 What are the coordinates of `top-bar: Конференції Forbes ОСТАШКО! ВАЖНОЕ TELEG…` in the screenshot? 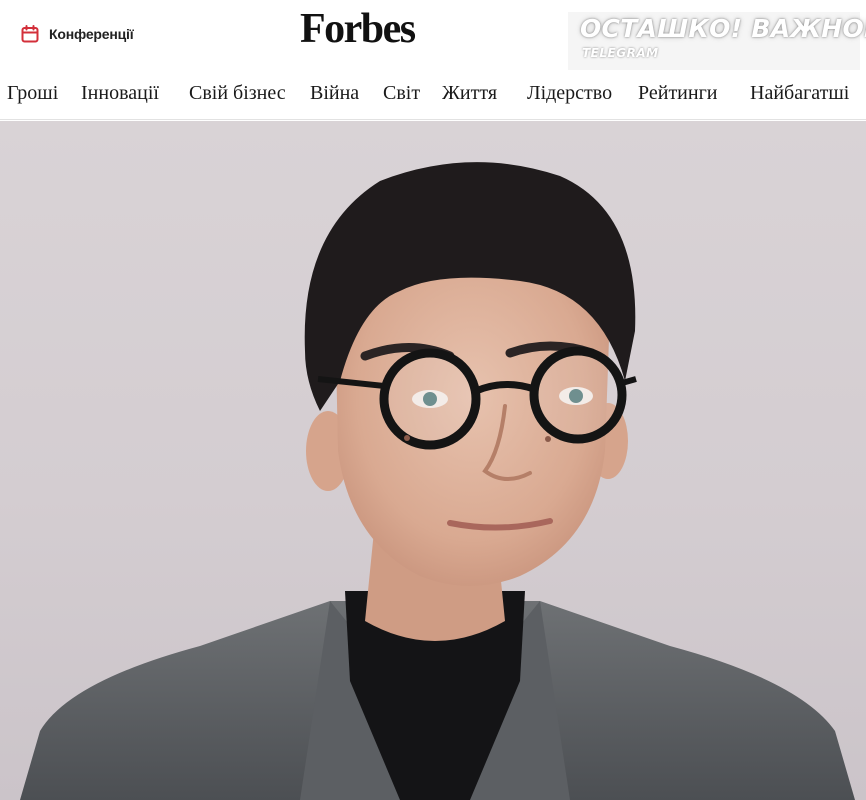 It's located at (433, 35).